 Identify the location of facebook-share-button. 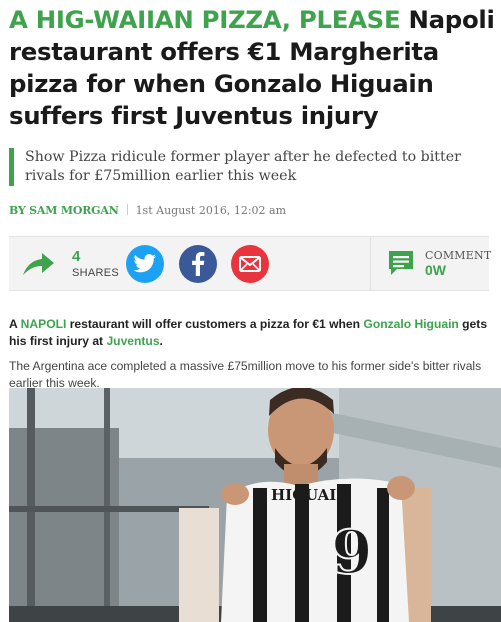
(198, 264).